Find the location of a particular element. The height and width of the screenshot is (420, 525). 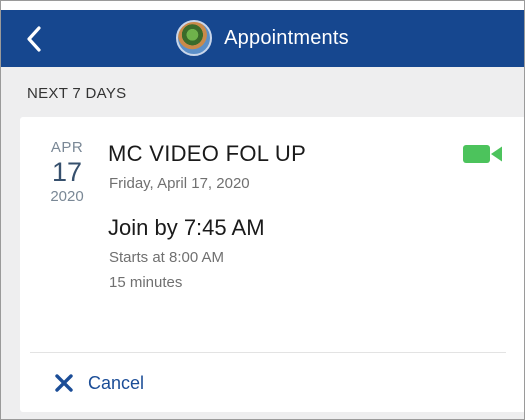

section-label: NEXT 7 DAYS is located at coordinates (77, 93).